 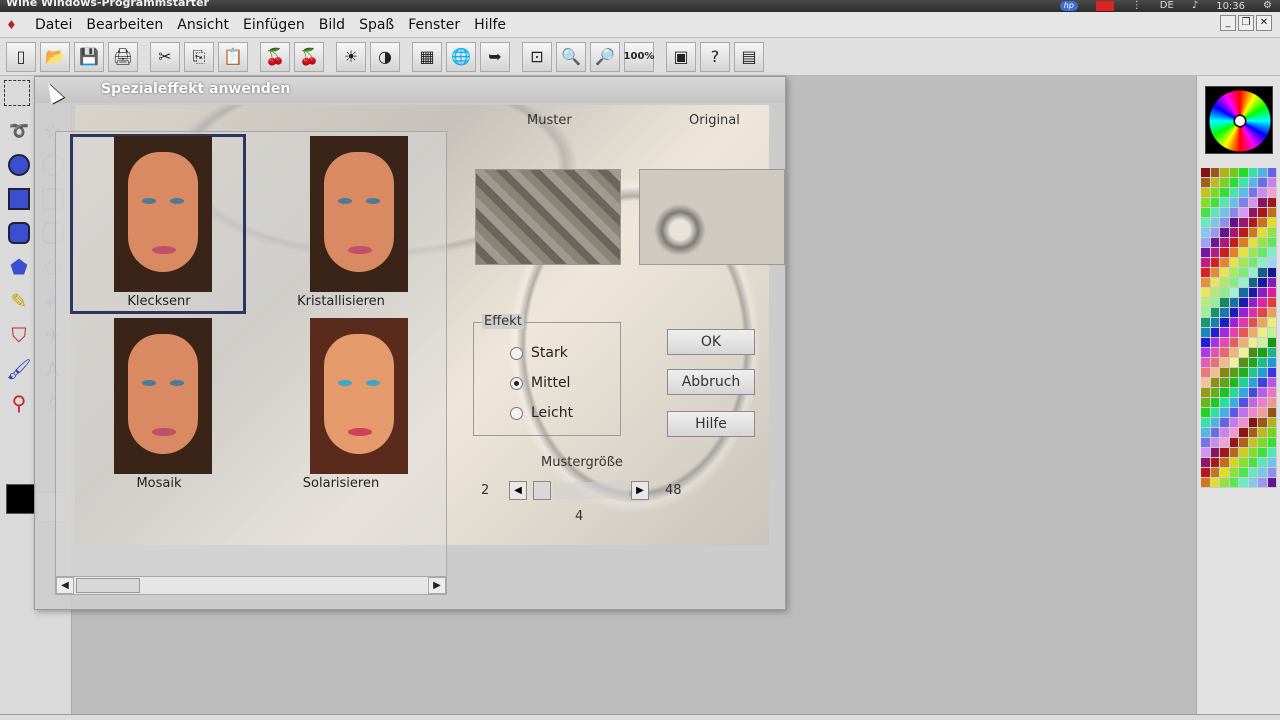 What do you see at coordinates (518, 490) in the screenshot?
I see `slider-left-icon: ◀` at bounding box center [518, 490].